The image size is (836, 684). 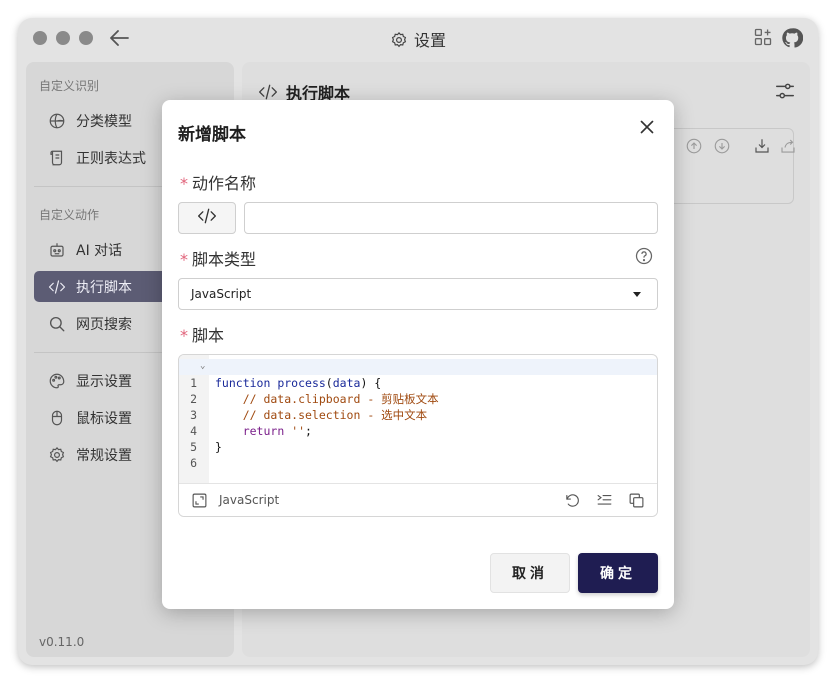 What do you see at coordinates (451, 218) in the screenshot?
I see `action-name-input` at bounding box center [451, 218].